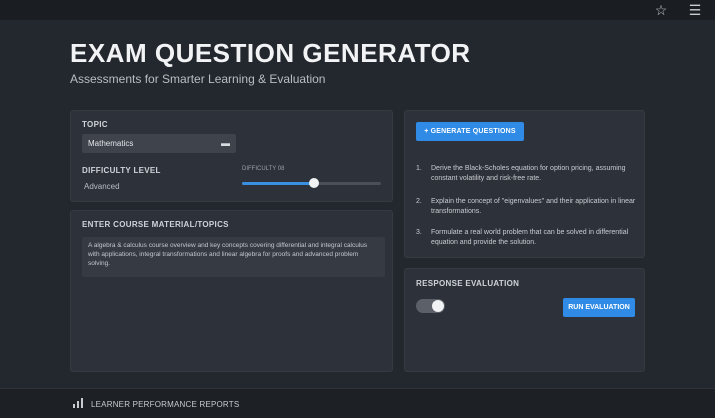 The image size is (715, 418). I want to click on response-evaluation-panel: RESPONSE EVALUATION RUN EVALUATION, so click(524, 320).